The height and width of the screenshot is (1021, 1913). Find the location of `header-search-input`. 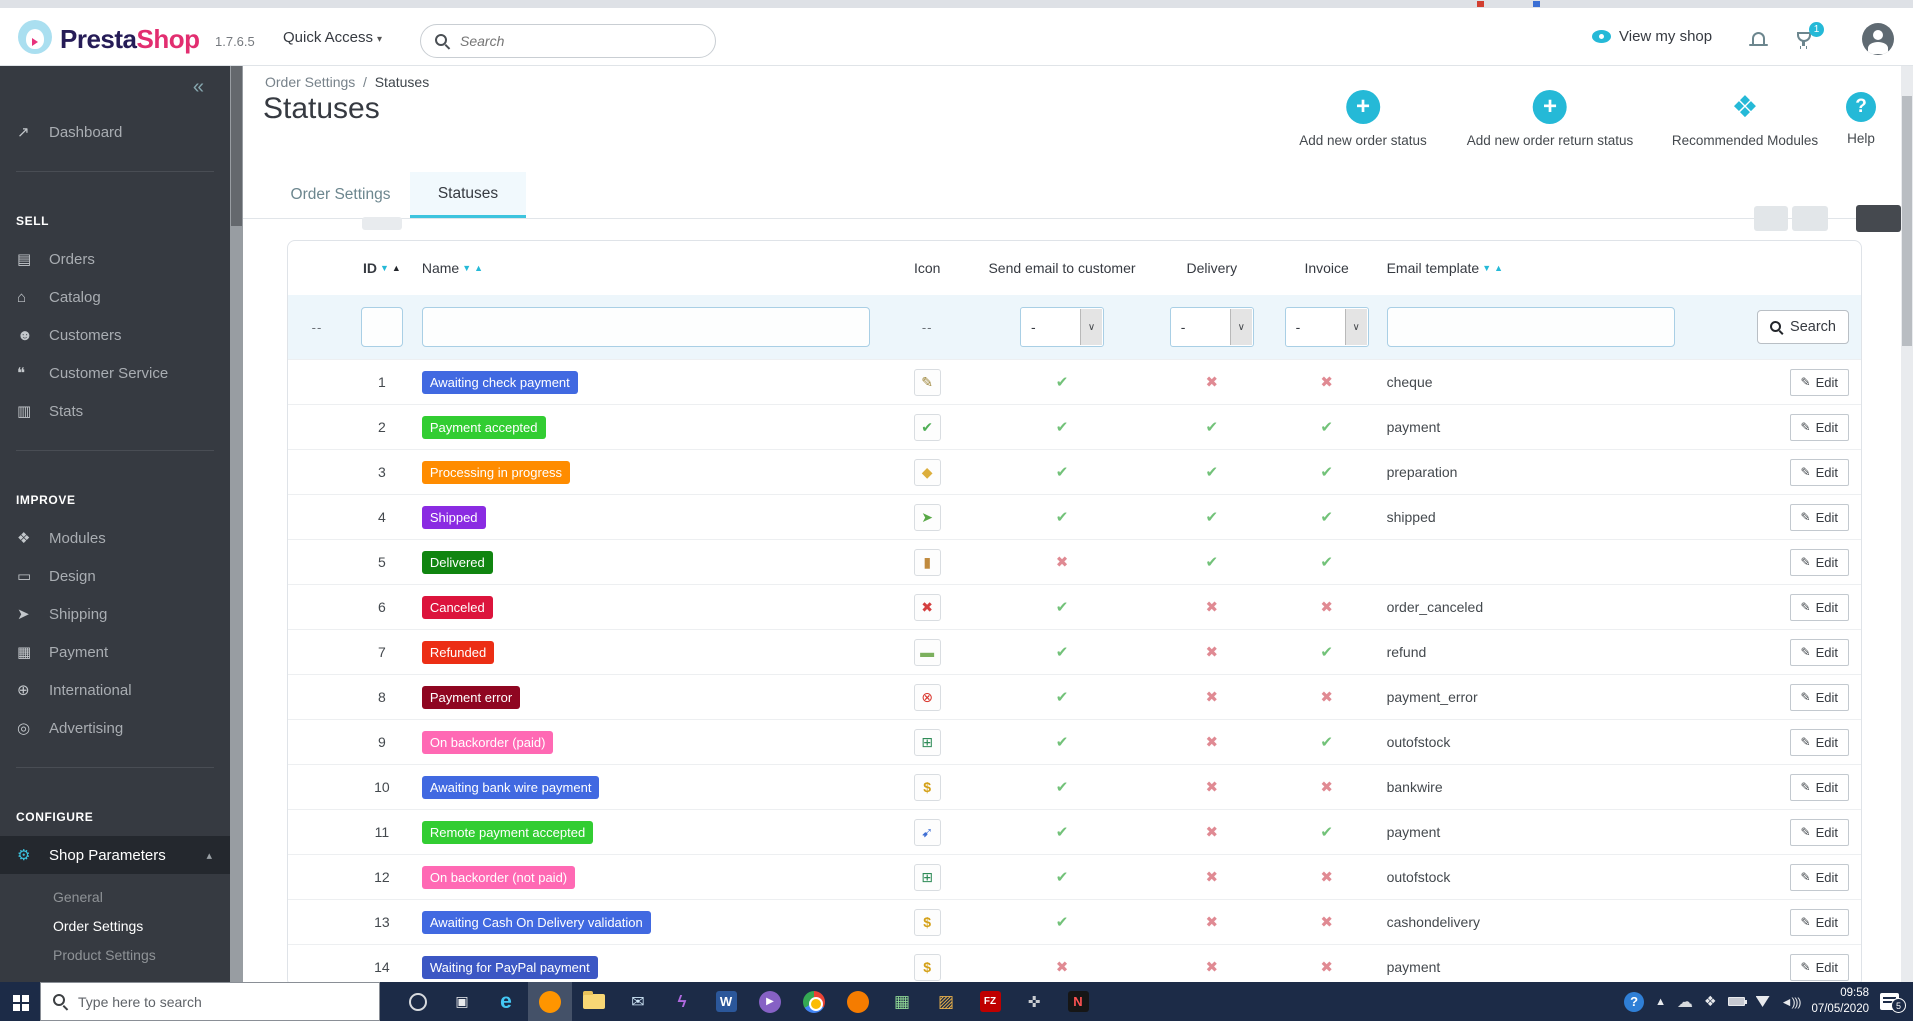

header-search-input is located at coordinates (570, 41).